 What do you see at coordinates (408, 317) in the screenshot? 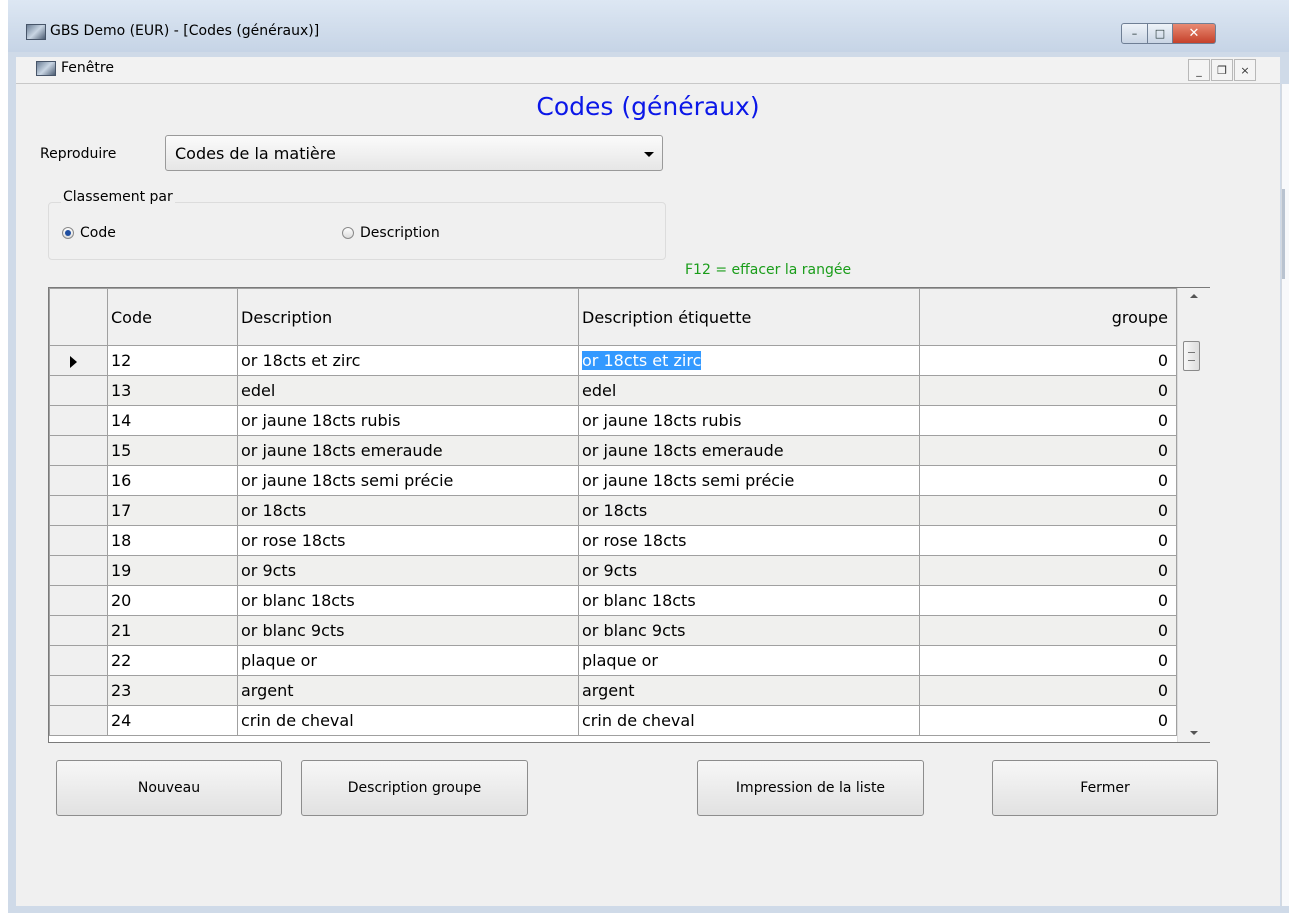
I see `column-header-description: Description` at bounding box center [408, 317].